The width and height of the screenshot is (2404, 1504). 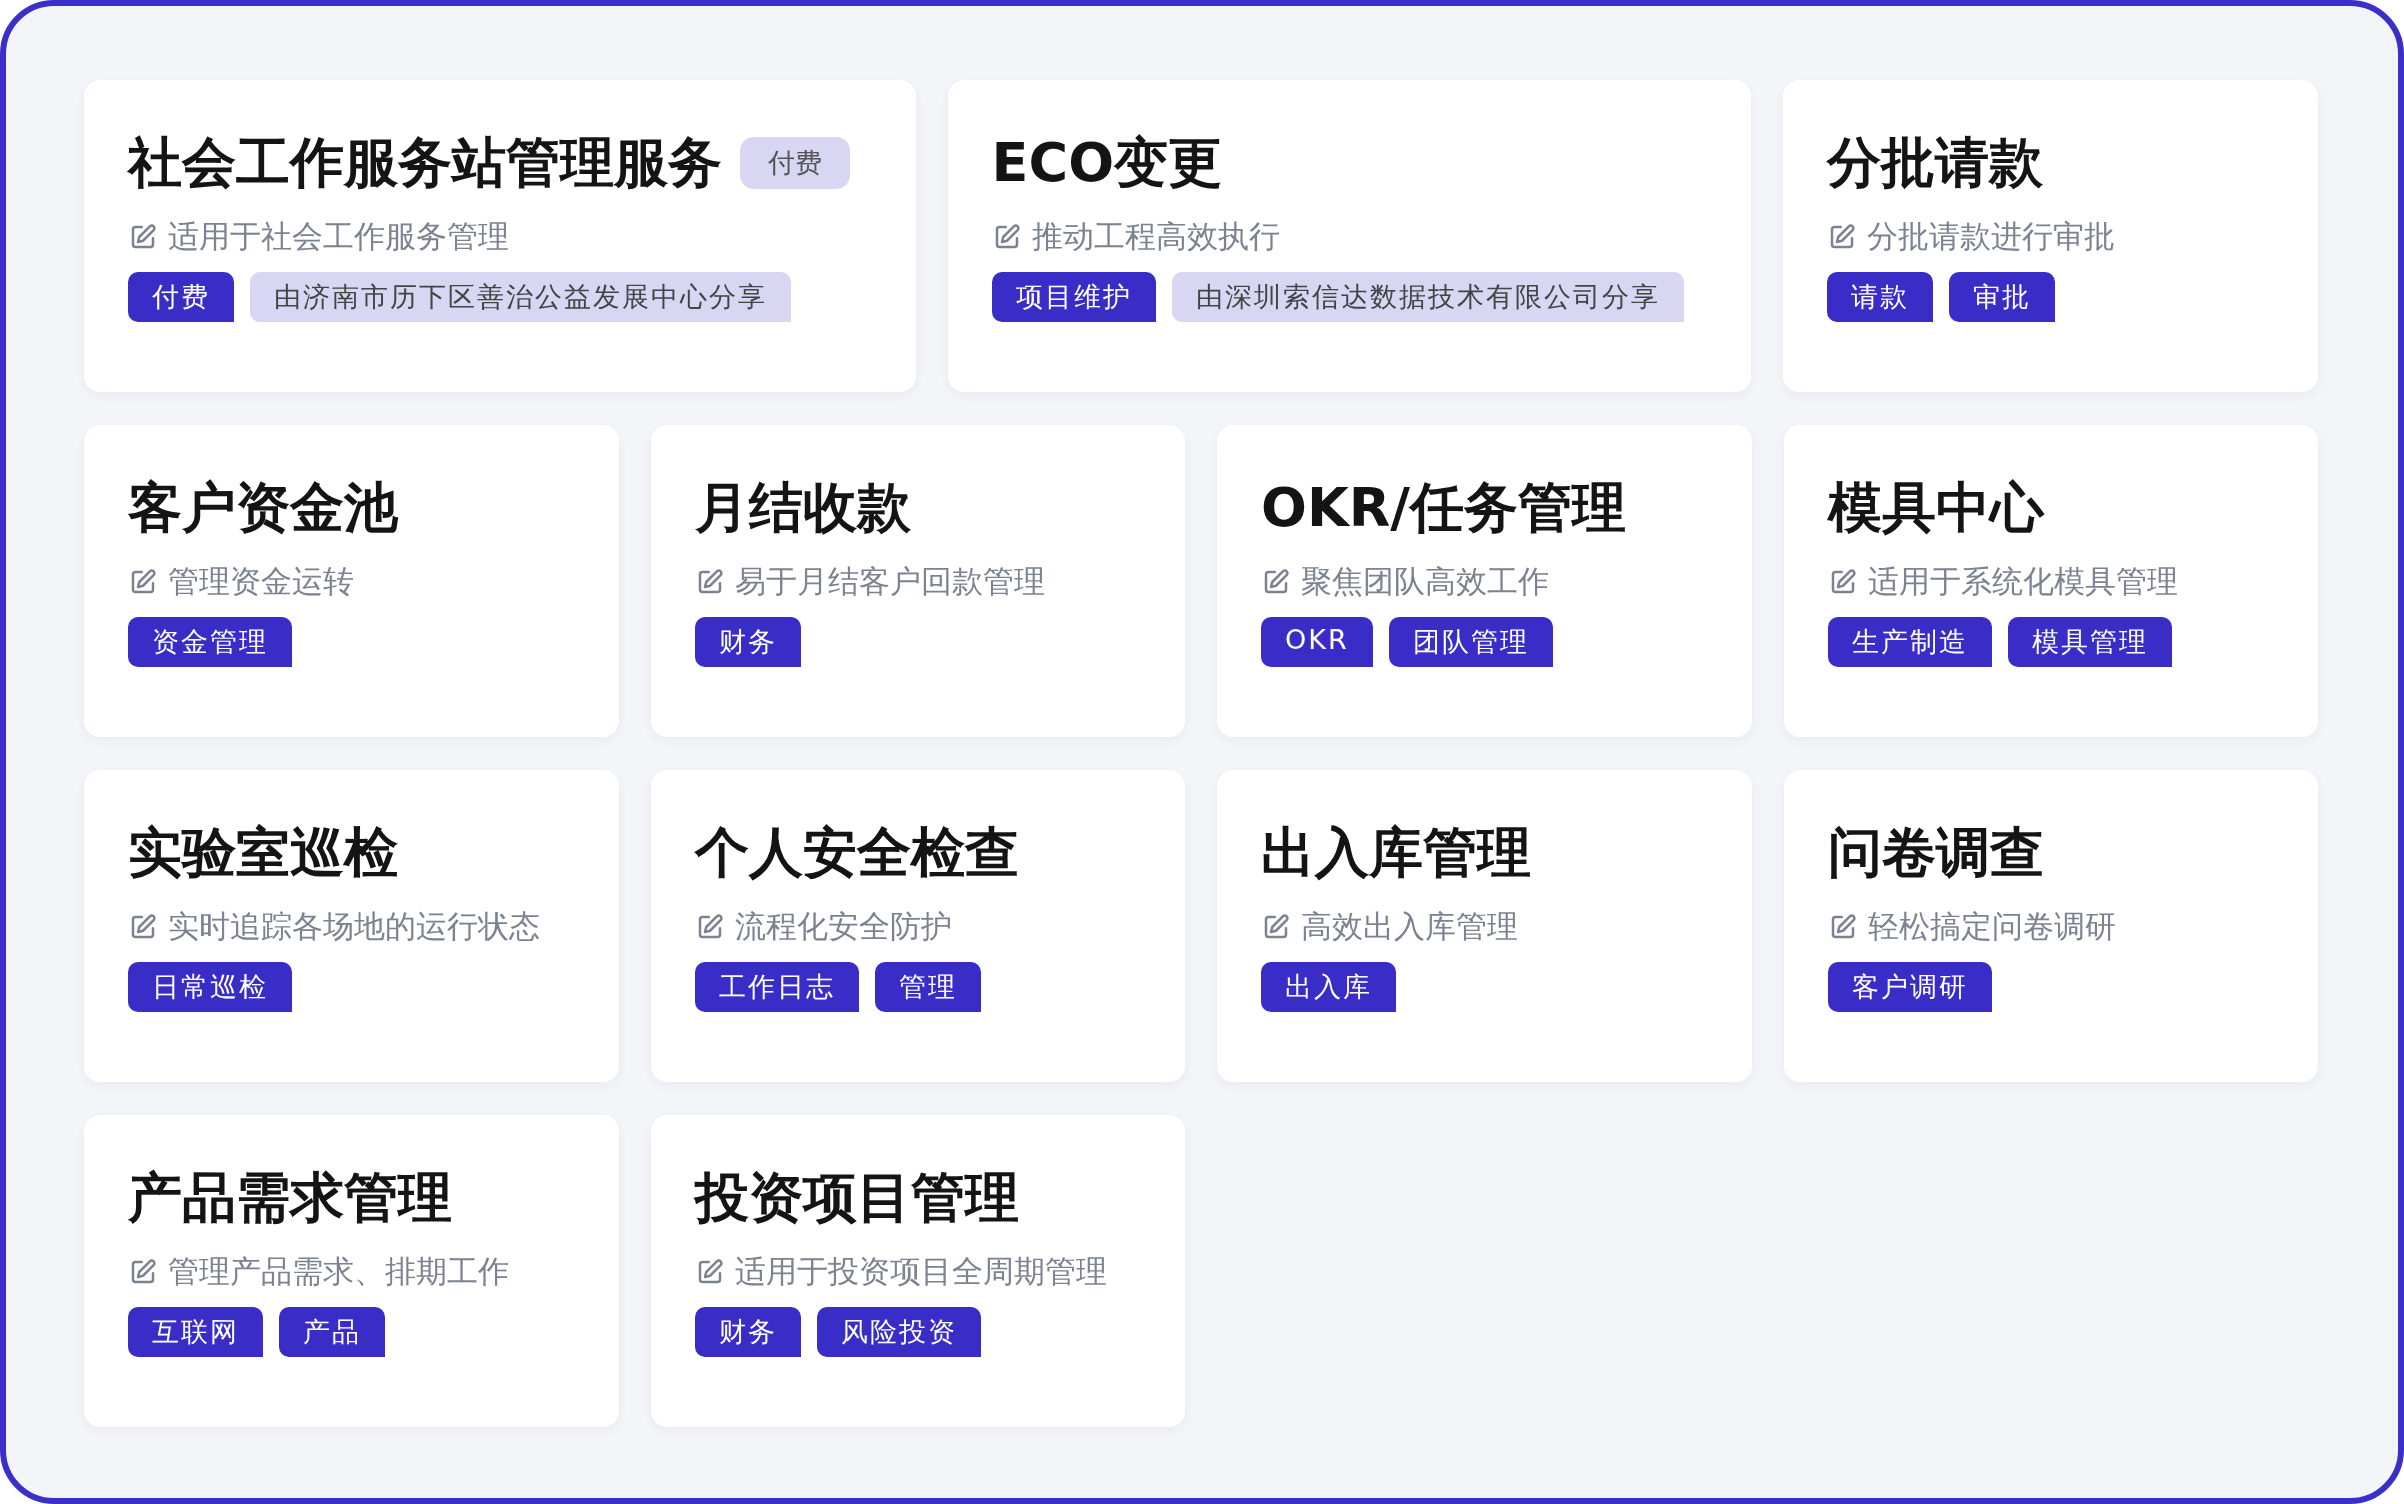 What do you see at coordinates (1909, 987) in the screenshot?
I see `category-tag: 客户调研` at bounding box center [1909, 987].